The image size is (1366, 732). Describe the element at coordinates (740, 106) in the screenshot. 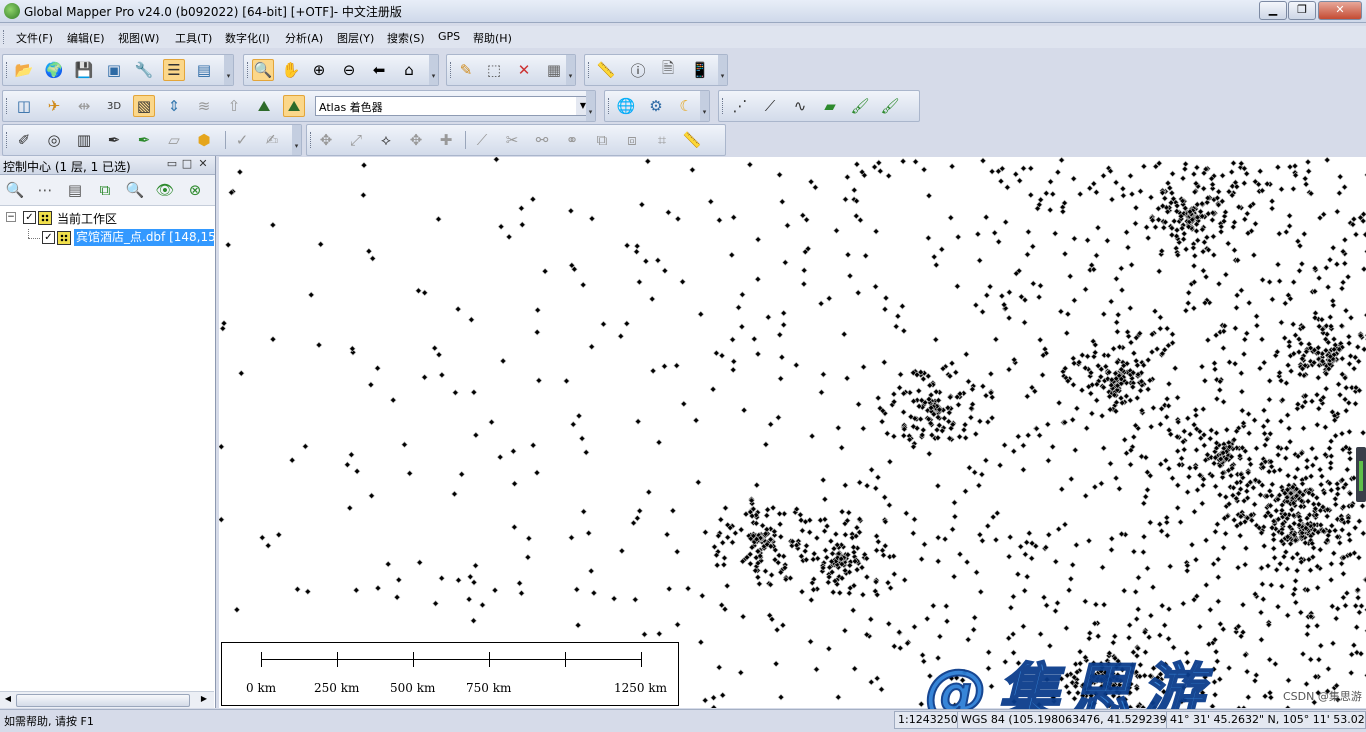

I see `point-digitize-icon: ⋰` at that location.